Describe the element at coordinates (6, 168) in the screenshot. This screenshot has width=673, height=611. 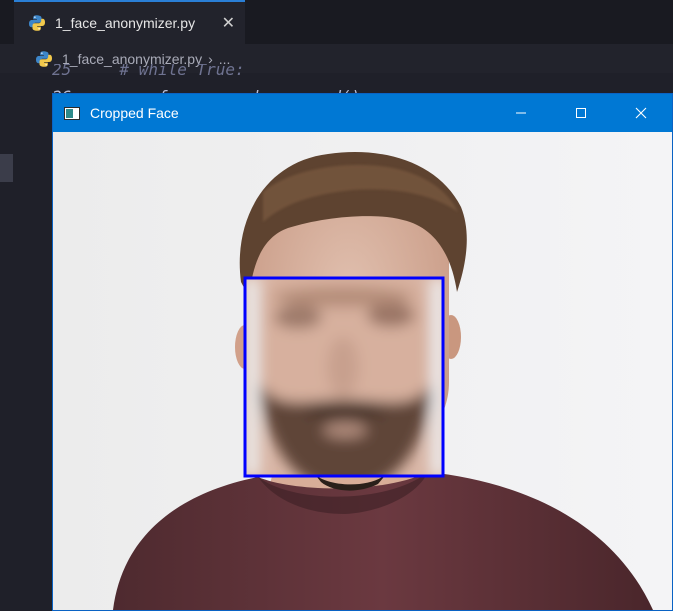
I see `gutter-indicator` at that location.